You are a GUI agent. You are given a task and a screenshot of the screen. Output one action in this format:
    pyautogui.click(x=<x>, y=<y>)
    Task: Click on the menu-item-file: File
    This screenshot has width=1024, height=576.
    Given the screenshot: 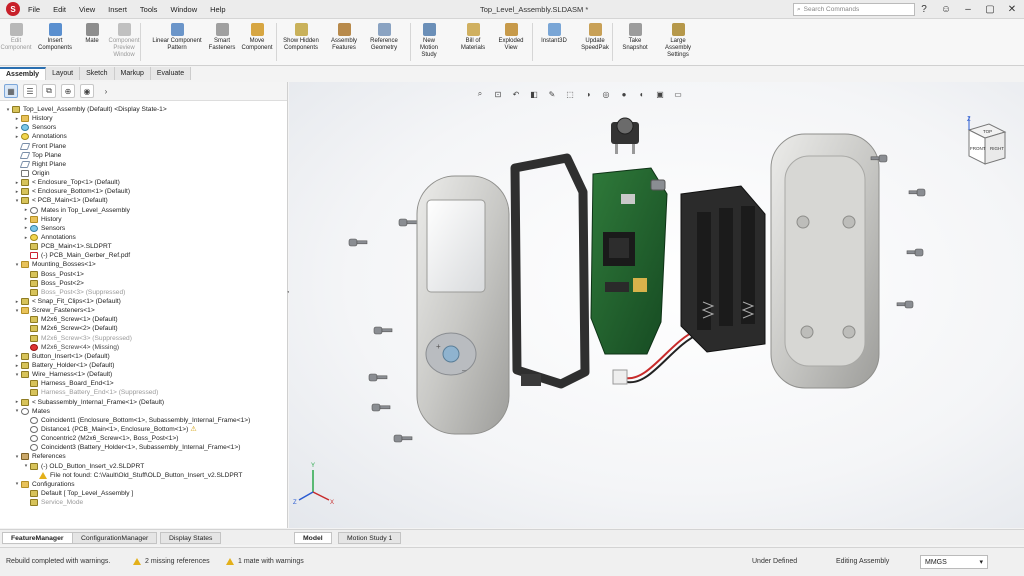 What is the action you would take?
    pyautogui.click(x=34, y=9)
    